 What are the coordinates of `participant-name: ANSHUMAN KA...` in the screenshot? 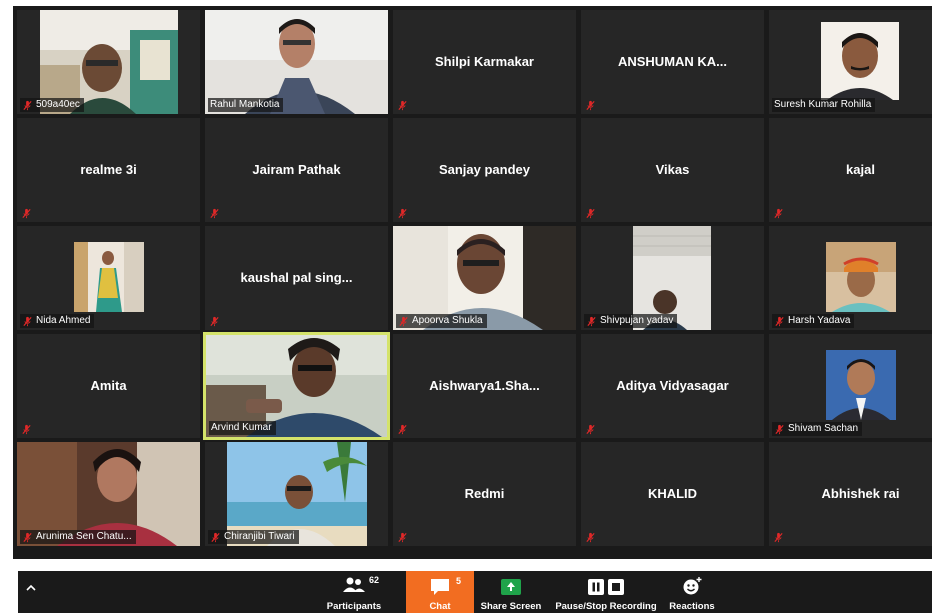 It's located at (672, 61).